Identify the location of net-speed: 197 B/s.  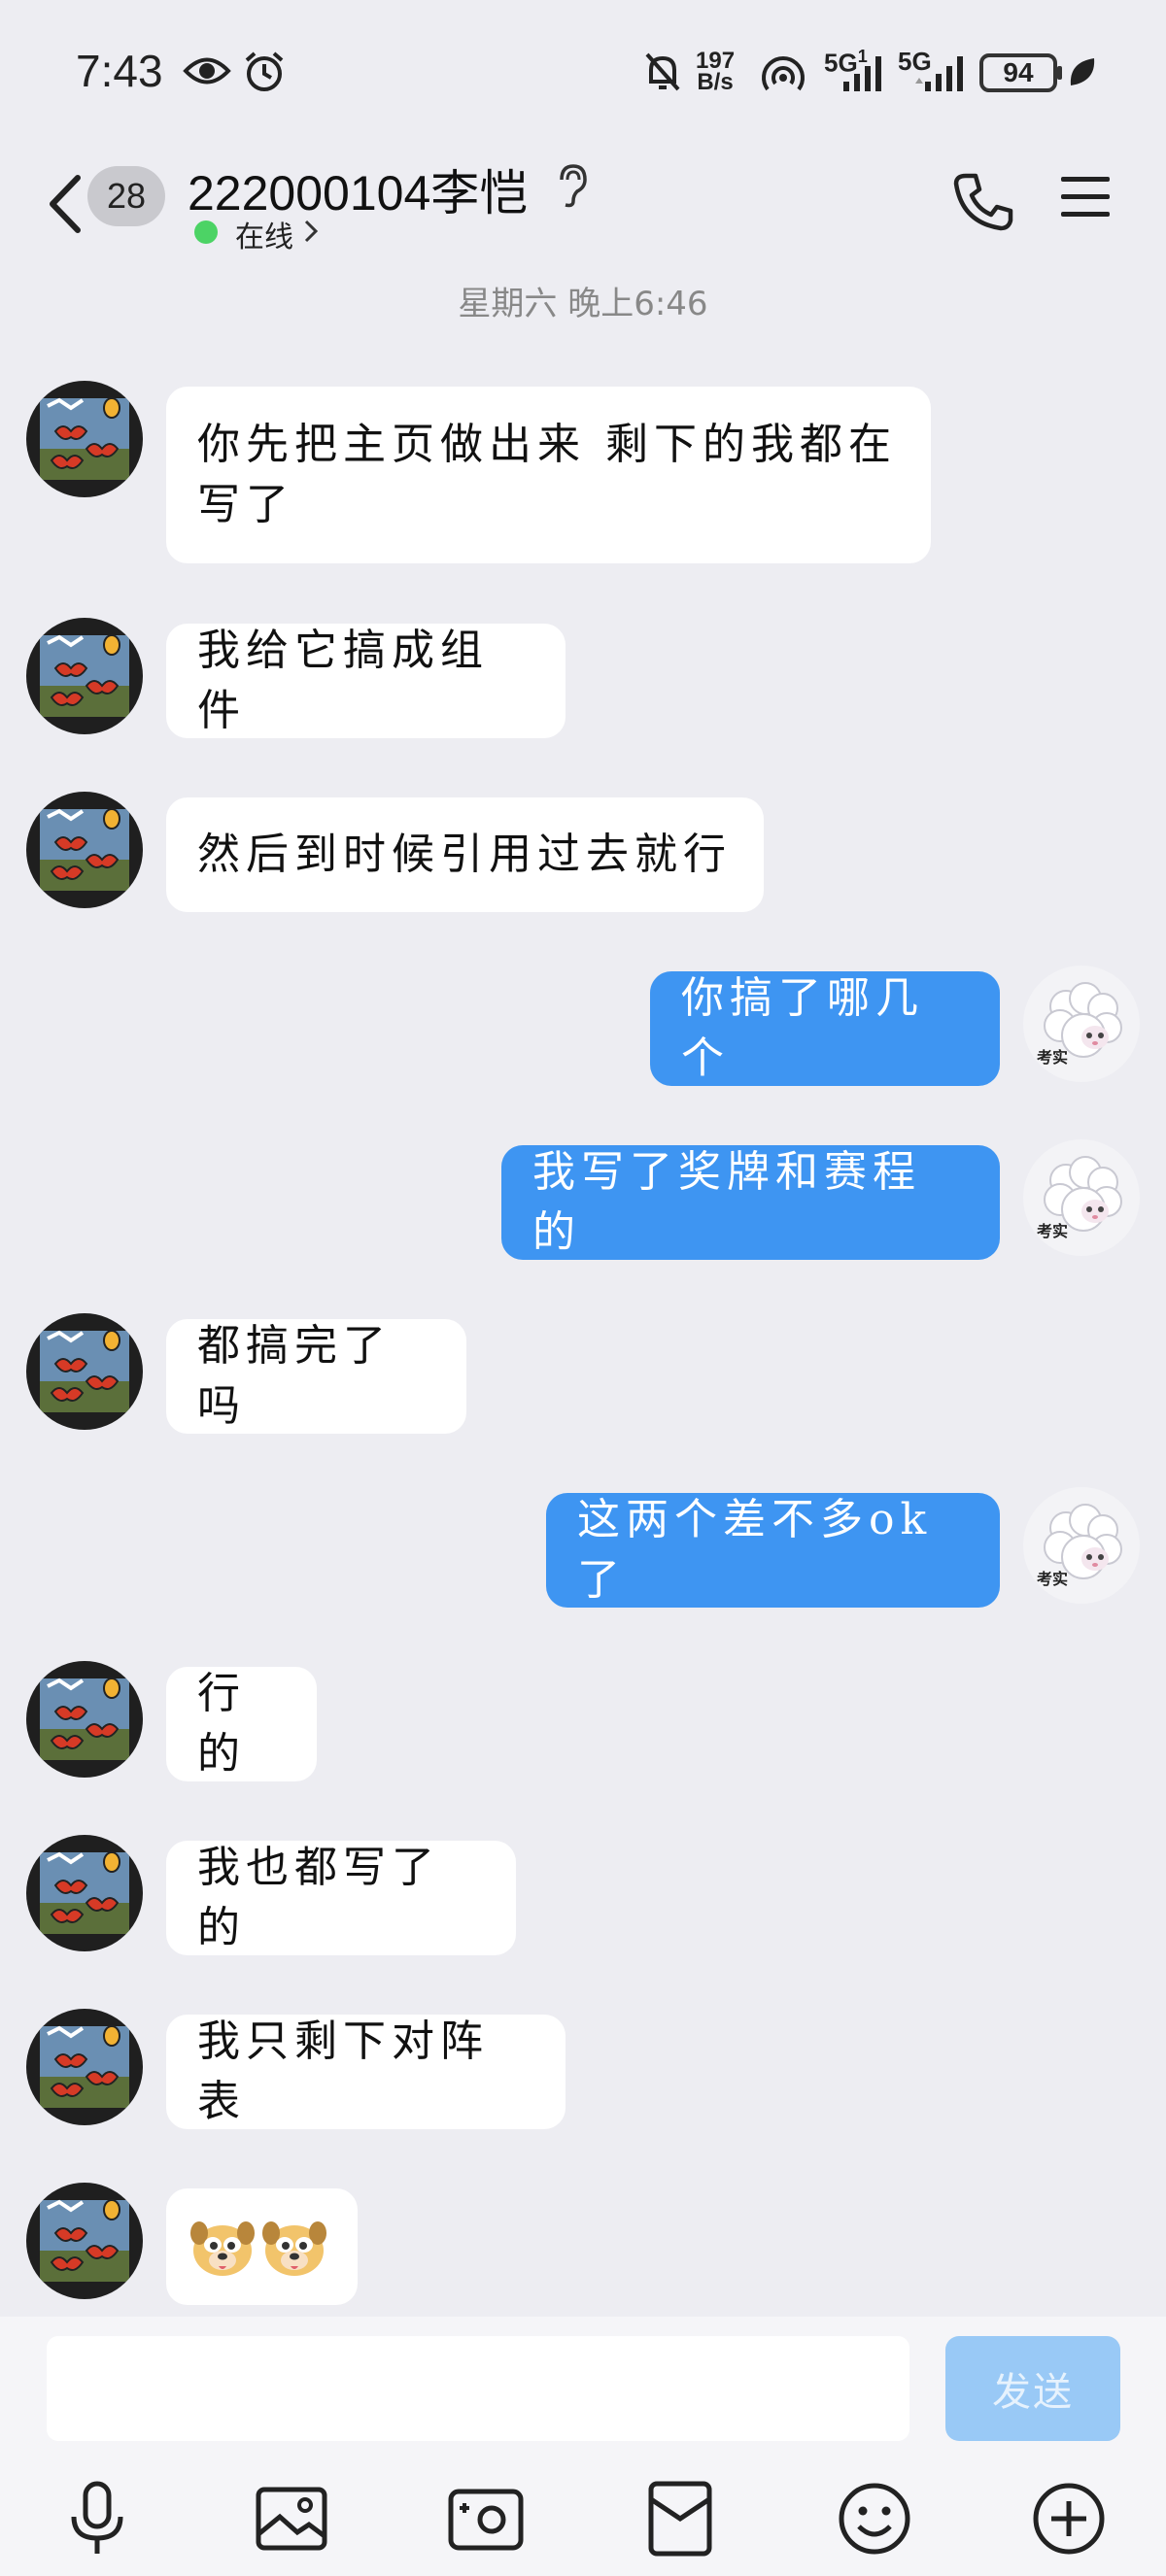
(715, 72).